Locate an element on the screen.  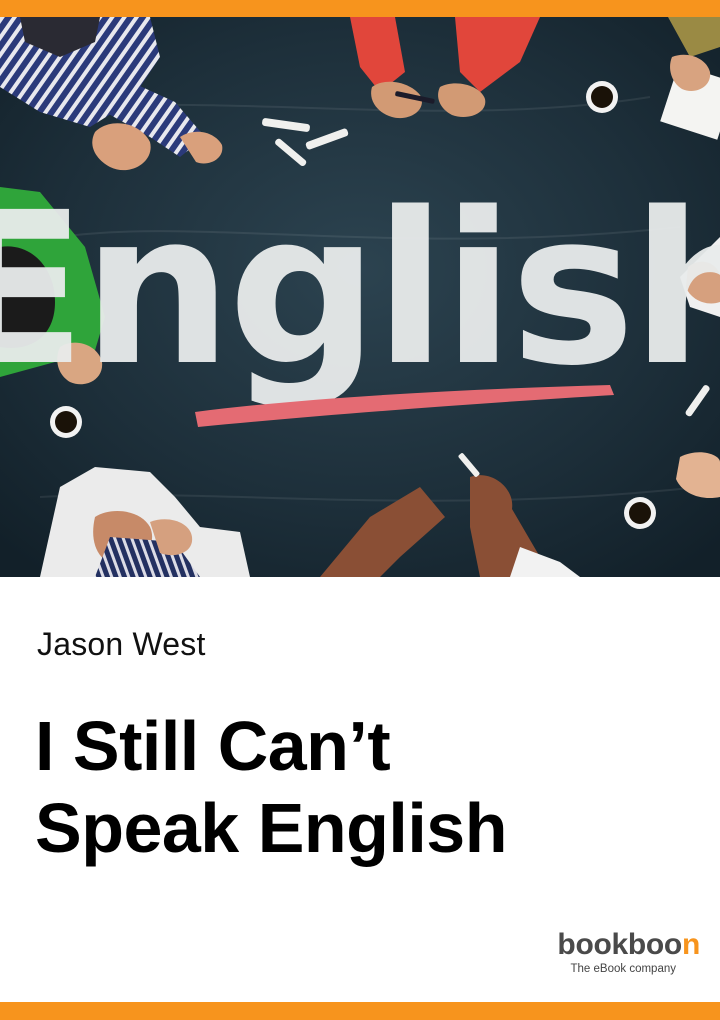
book-title: I Still Can’t Speak English is located at coordinates (355, 787).